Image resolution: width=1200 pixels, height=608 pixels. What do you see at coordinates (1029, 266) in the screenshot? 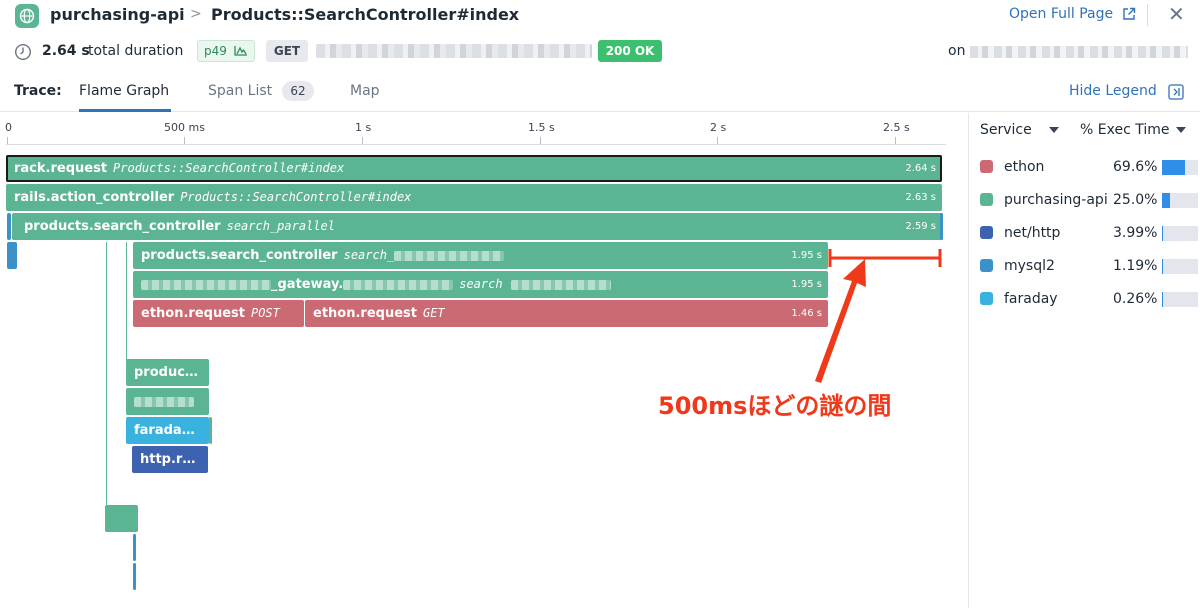
I see `legend-service: mysql2` at bounding box center [1029, 266].